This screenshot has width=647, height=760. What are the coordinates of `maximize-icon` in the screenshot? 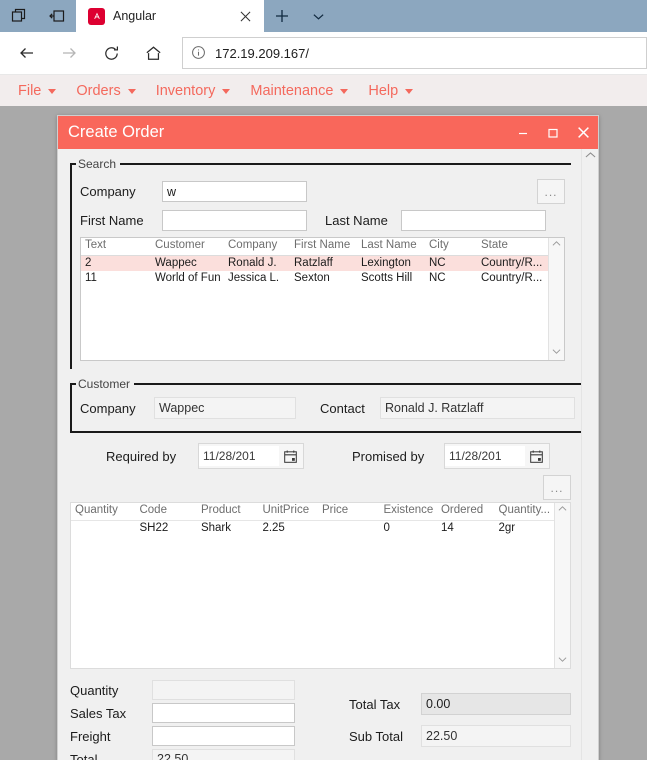 It's located at (553, 132).